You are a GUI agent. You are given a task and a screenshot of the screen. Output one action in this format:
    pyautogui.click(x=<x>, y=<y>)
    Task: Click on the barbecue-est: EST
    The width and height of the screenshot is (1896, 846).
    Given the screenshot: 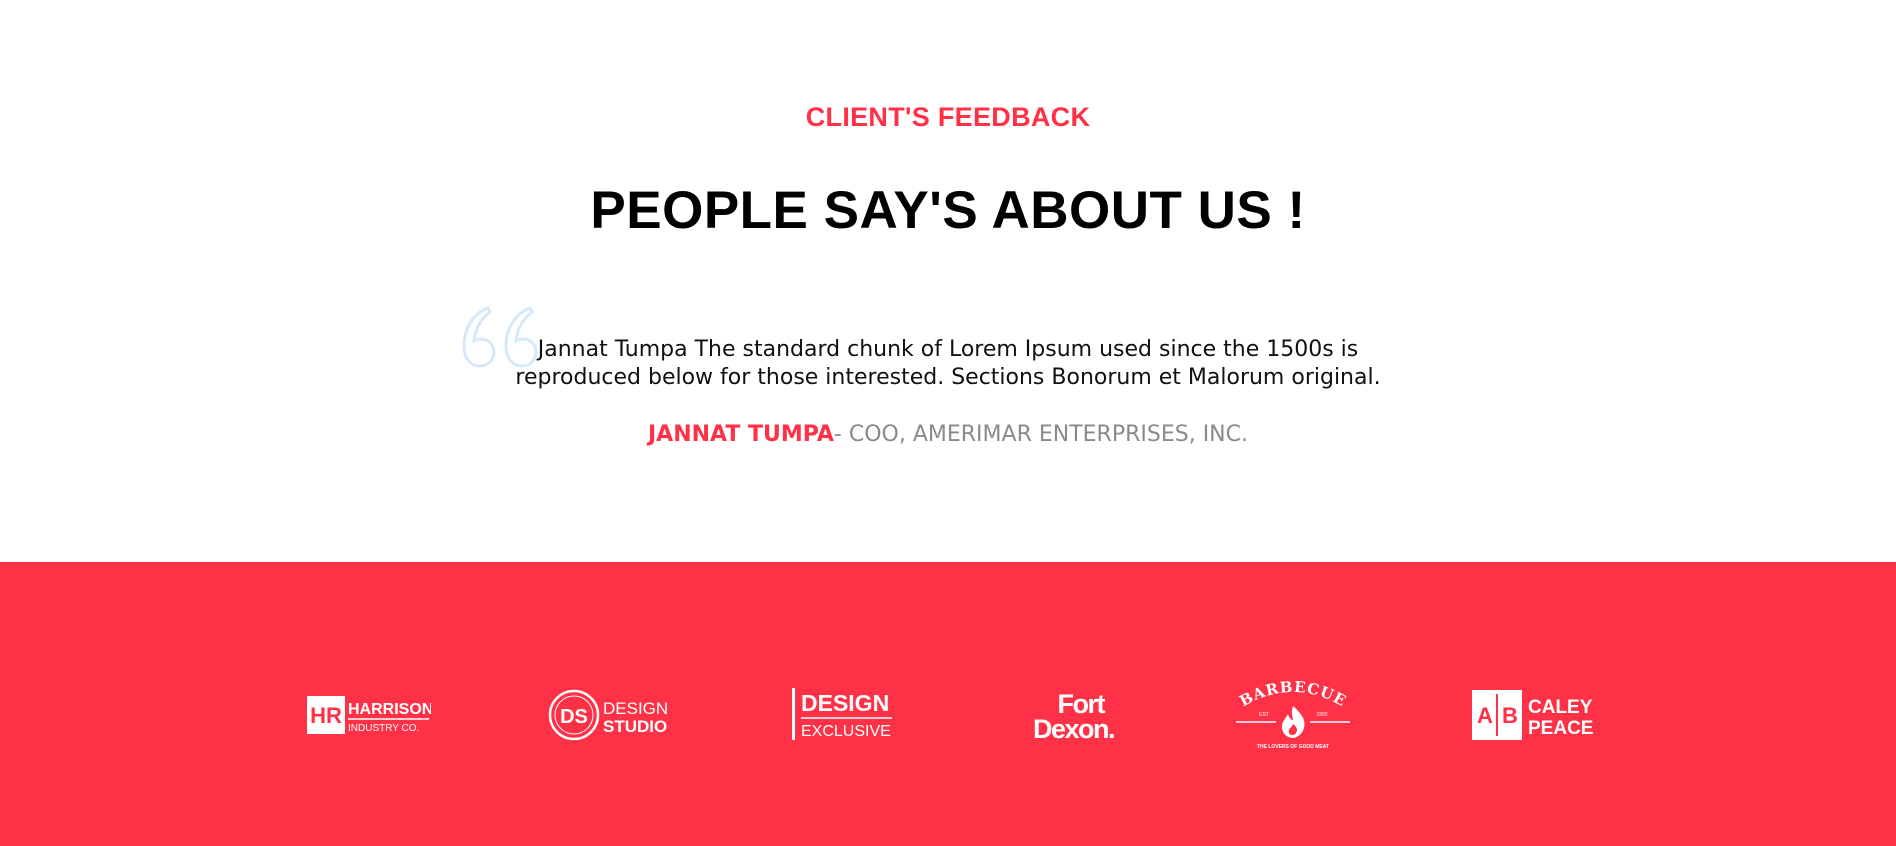 What is the action you would take?
    pyautogui.click(x=1264, y=715)
    